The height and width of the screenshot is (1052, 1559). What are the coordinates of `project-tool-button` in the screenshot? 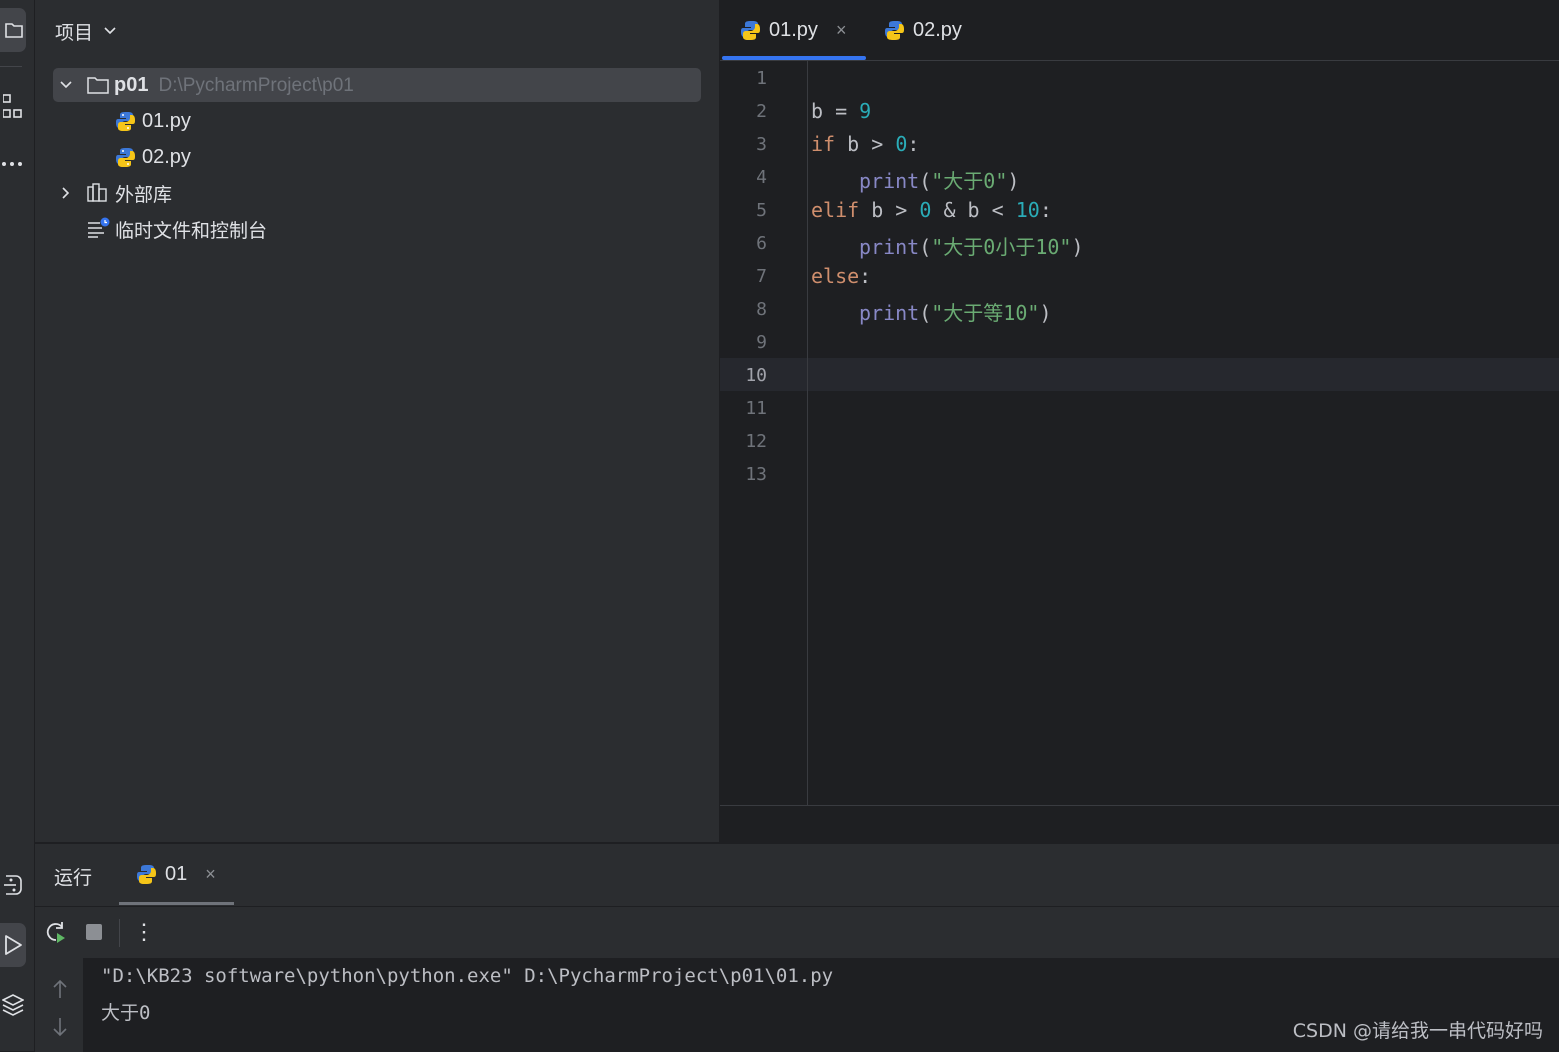 It's located at (13, 30).